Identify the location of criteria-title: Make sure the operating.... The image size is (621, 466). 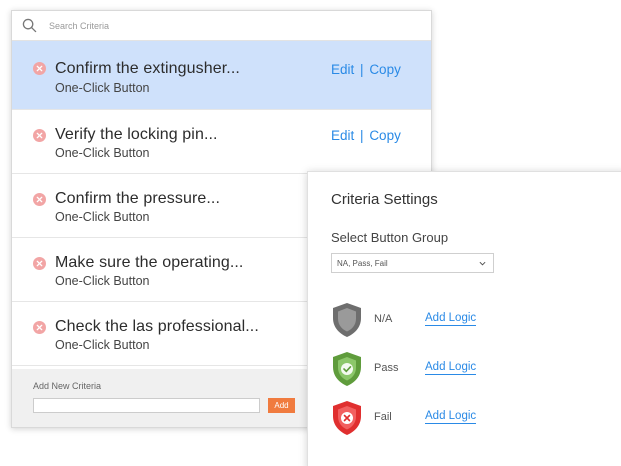
(149, 262).